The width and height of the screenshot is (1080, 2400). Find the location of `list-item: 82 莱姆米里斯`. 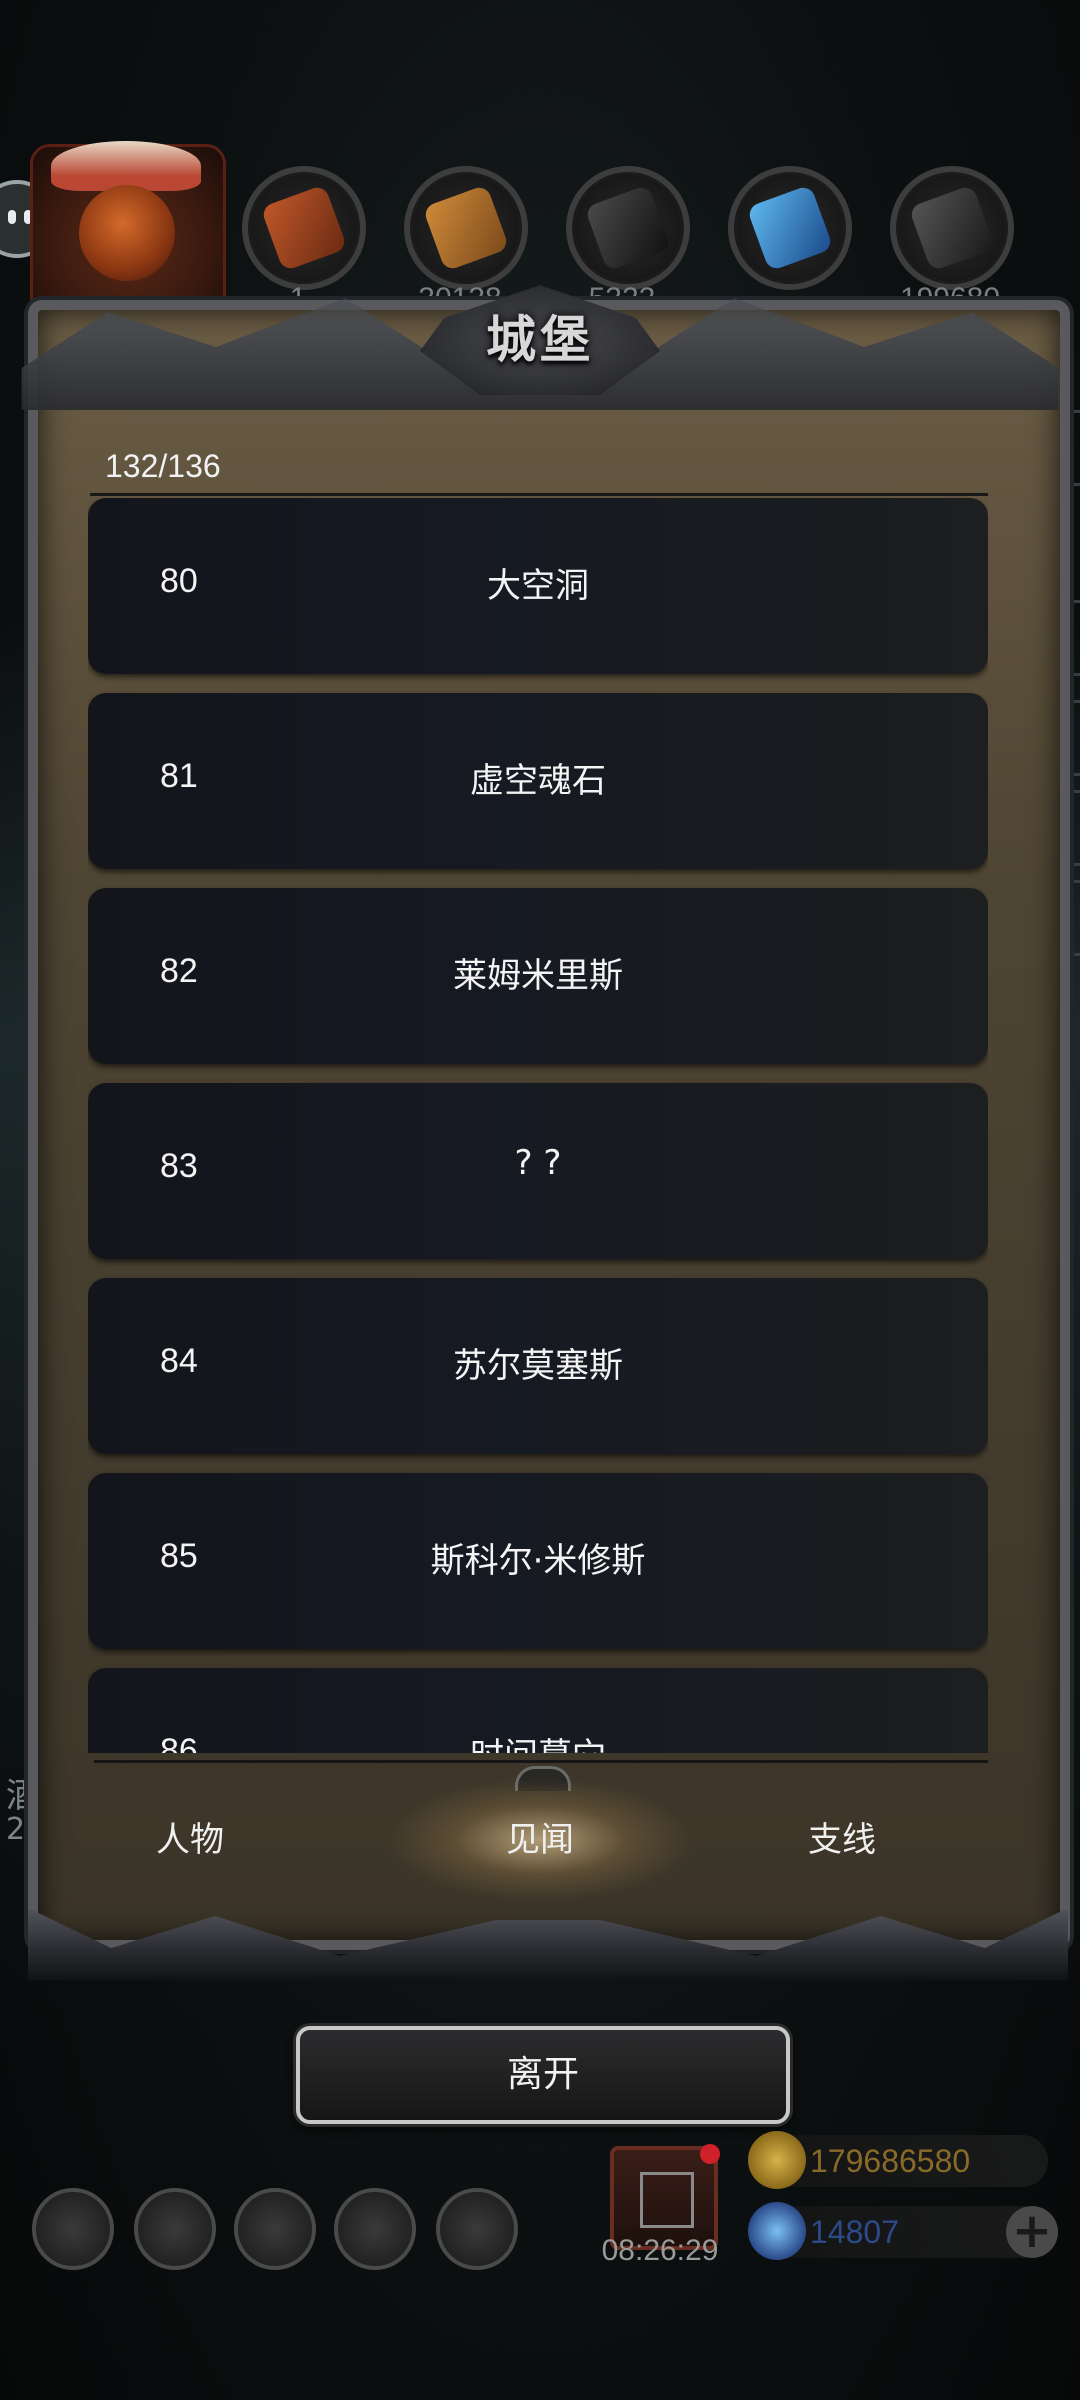

list-item: 82 莱姆米里斯 is located at coordinates (538, 976).